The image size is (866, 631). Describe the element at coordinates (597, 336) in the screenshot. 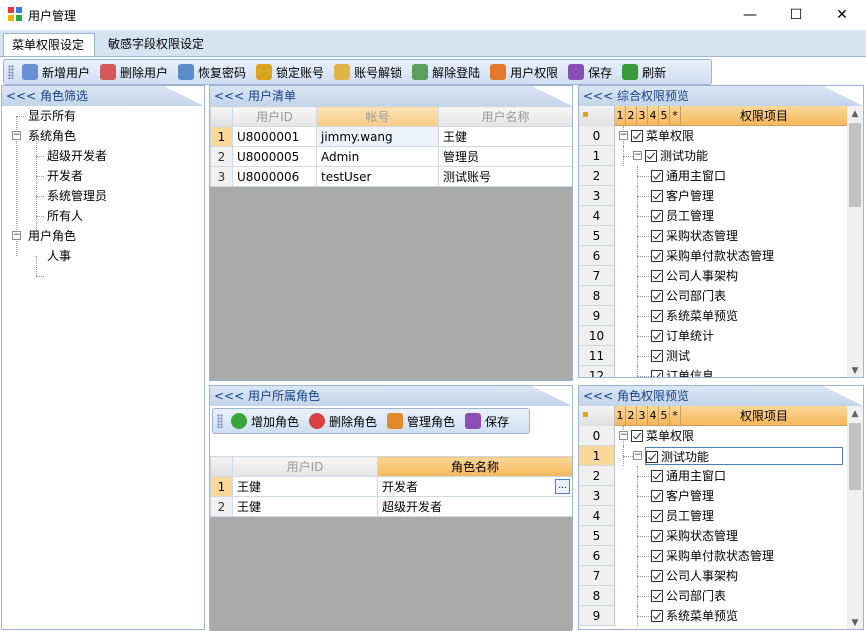

I see `row-number: 10` at that location.